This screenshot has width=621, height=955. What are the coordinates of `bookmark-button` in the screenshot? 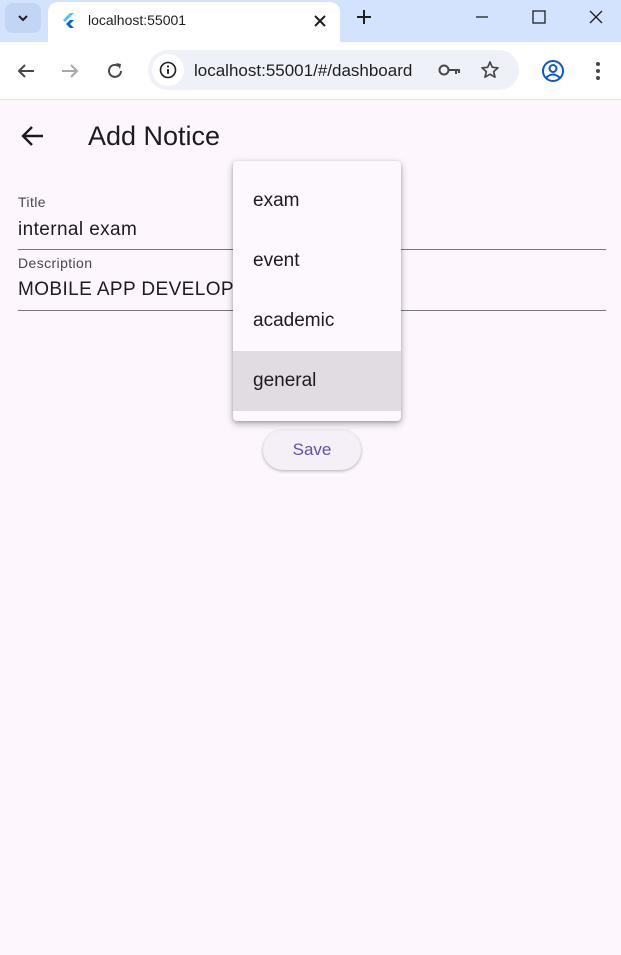 It's located at (490, 70).